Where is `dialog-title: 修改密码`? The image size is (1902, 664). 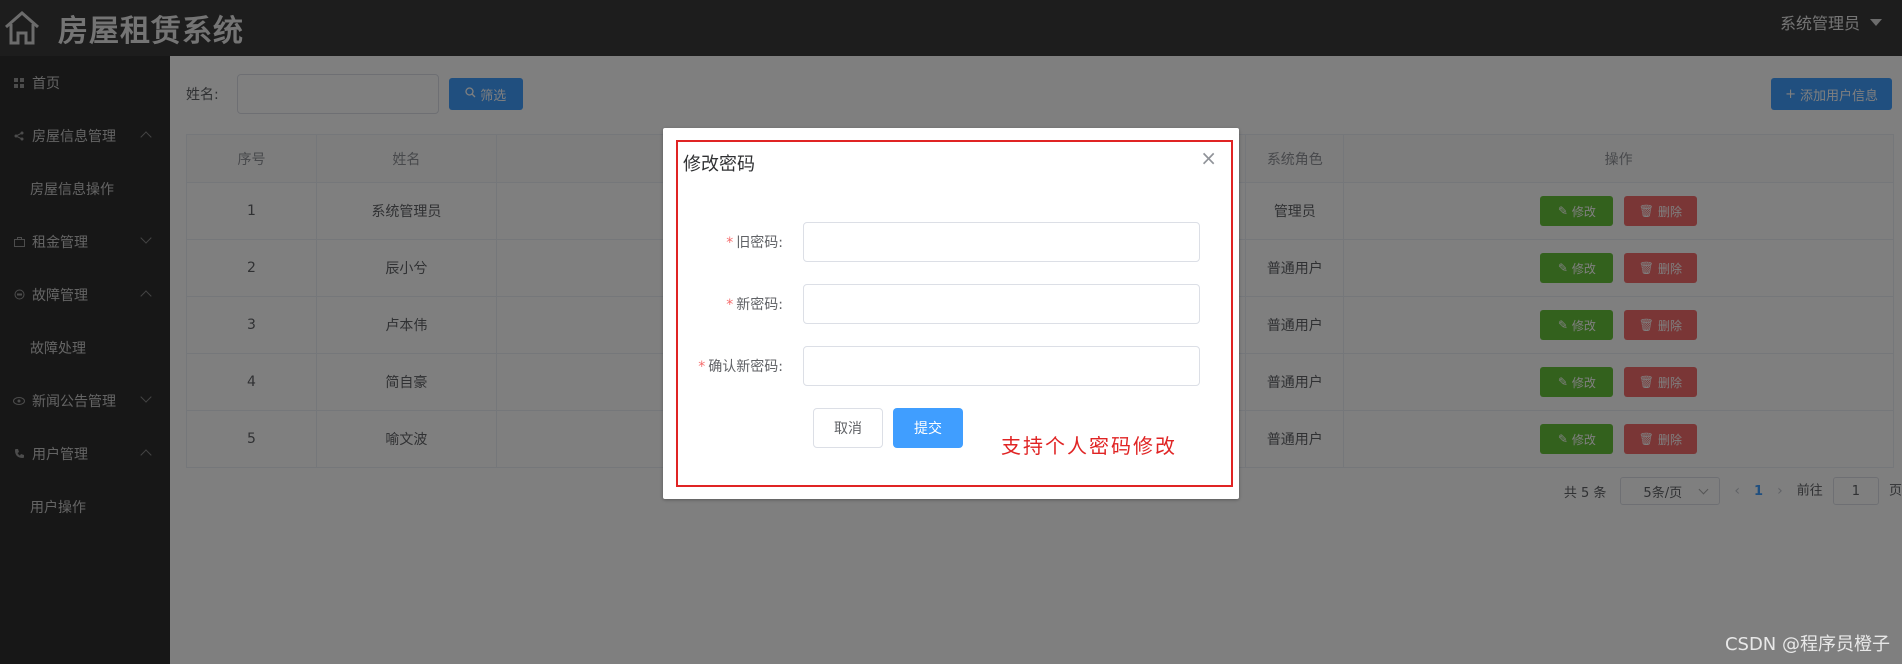
dialog-title: 修改密码 is located at coordinates (719, 164).